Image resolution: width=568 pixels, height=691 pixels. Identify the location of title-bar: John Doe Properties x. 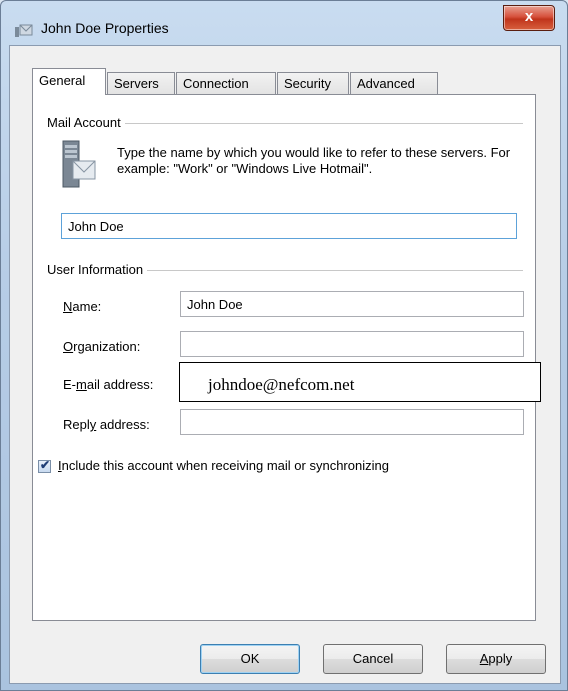
(284, 23).